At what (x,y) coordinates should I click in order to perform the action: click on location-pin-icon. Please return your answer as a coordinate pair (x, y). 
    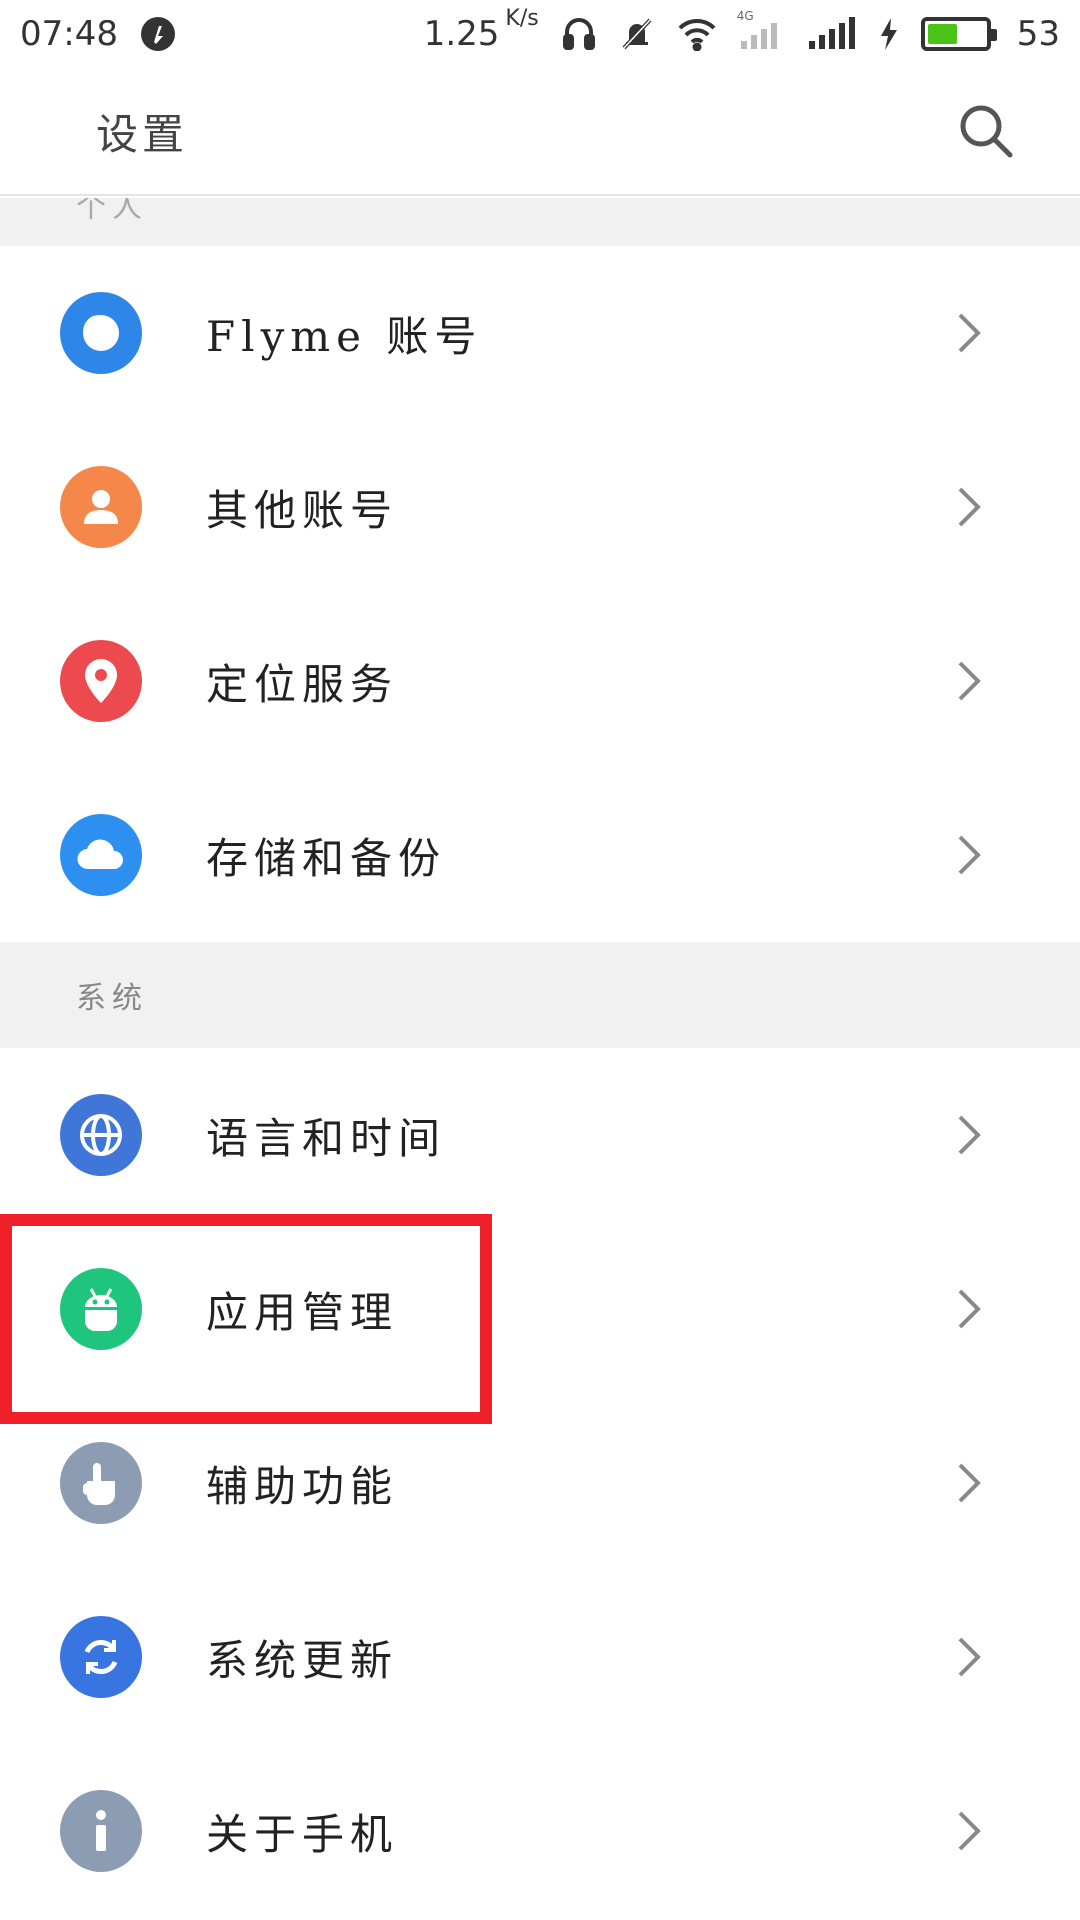
    Looking at the image, I should click on (101, 681).